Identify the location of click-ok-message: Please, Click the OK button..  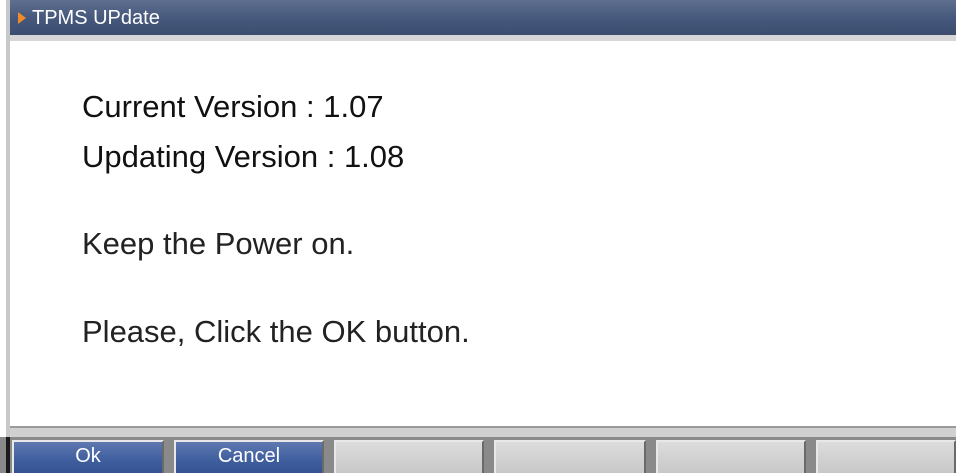
(276, 331).